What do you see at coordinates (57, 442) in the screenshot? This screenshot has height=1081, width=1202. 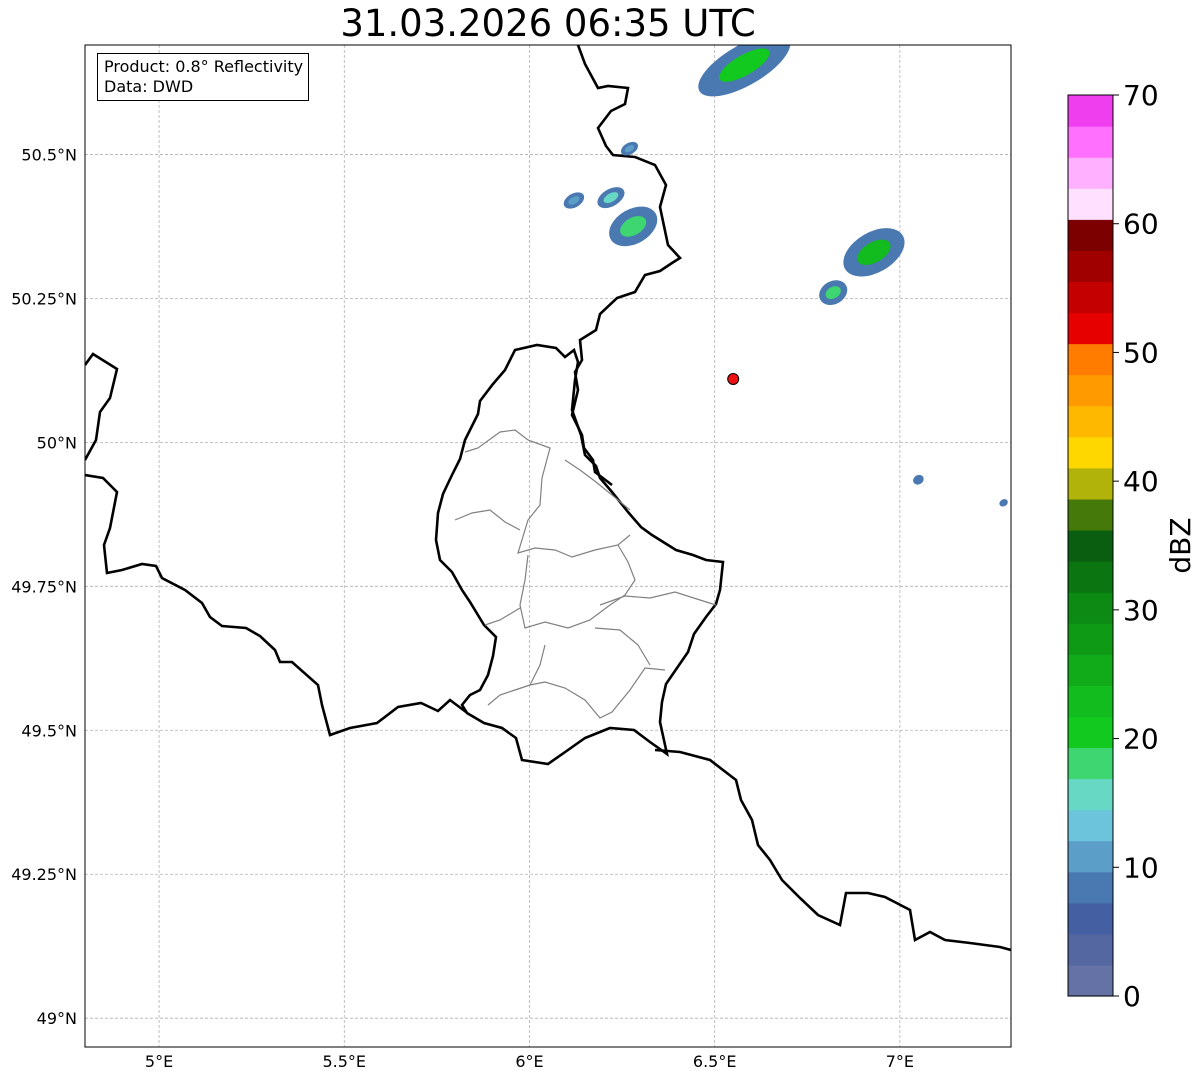 I see `y-tick-label: 50°N` at bounding box center [57, 442].